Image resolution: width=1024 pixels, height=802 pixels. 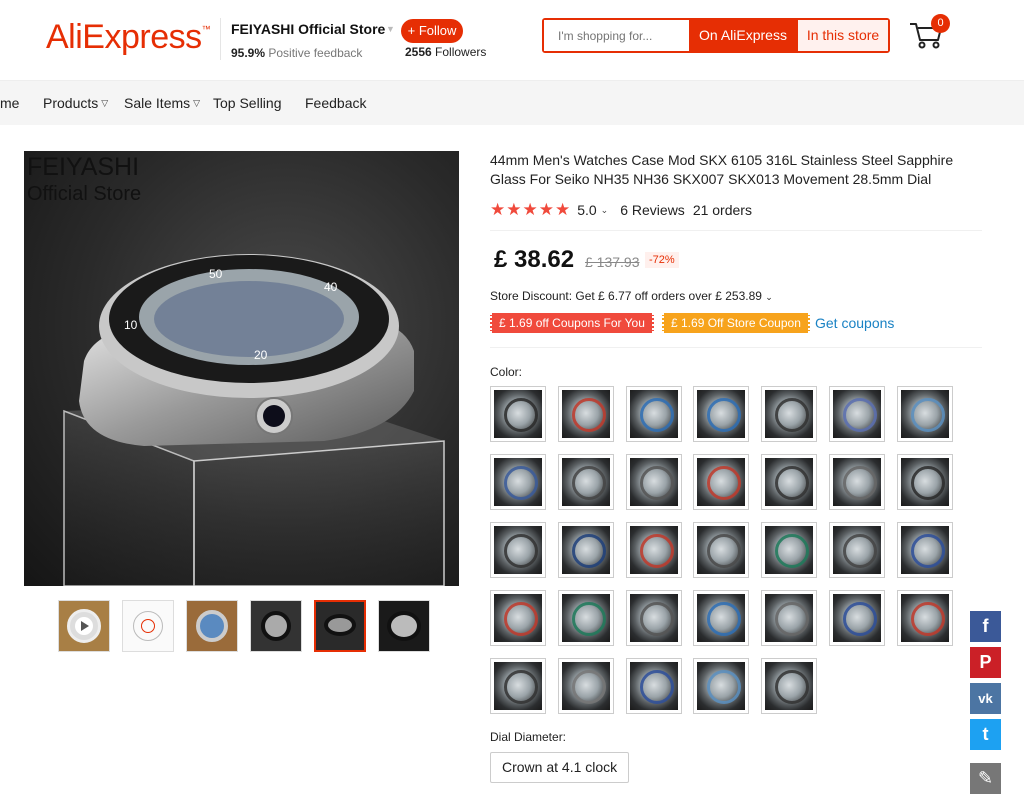 I want to click on pencil-icon: ✎, so click(x=985, y=778).